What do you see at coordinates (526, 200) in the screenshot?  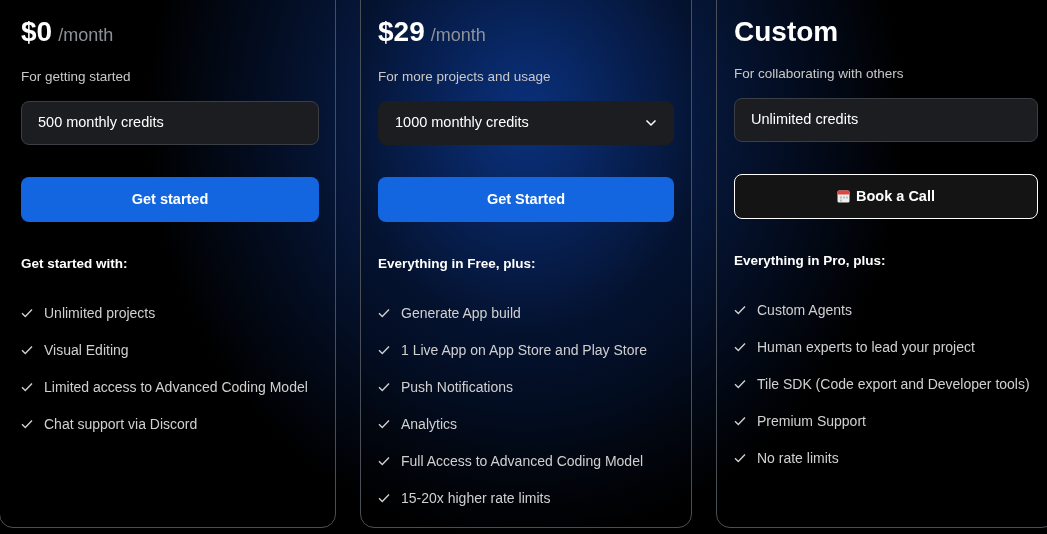 I see `get-started-button: Get Started` at bounding box center [526, 200].